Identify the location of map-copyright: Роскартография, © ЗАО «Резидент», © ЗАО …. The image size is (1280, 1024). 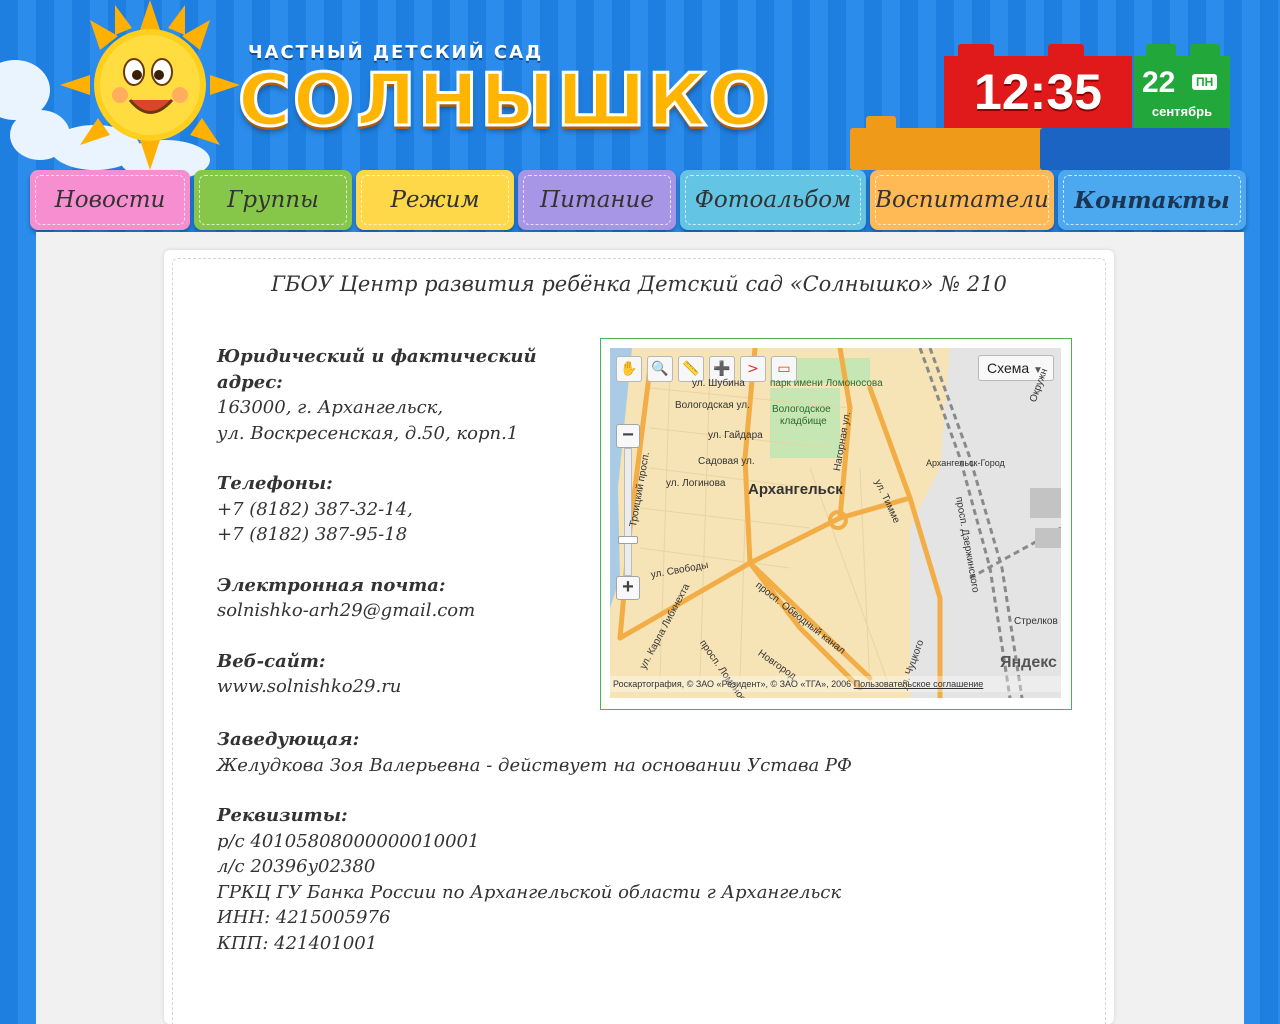
(835, 684).